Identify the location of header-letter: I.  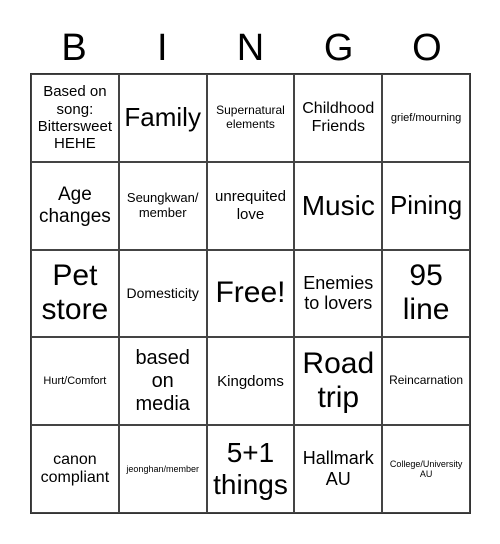
(162, 48).